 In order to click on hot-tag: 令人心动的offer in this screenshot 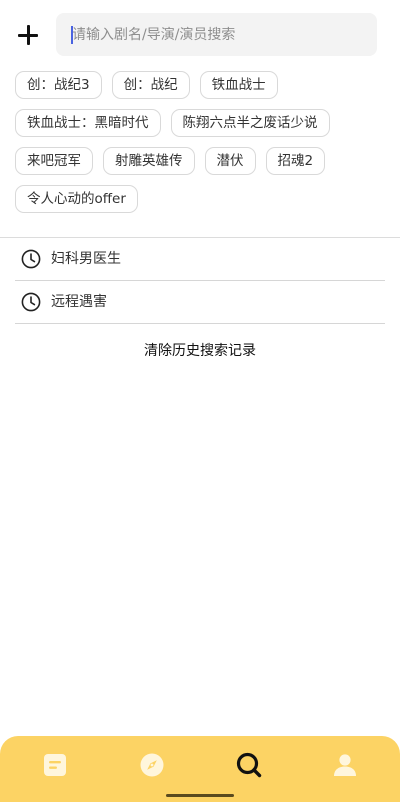, I will do `click(76, 199)`.